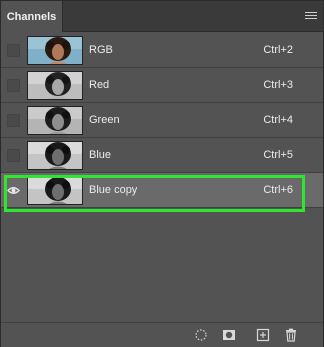 The height and width of the screenshot is (347, 324). What do you see at coordinates (113, 190) in the screenshot?
I see `channel-name: Blue copy` at bounding box center [113, 190].